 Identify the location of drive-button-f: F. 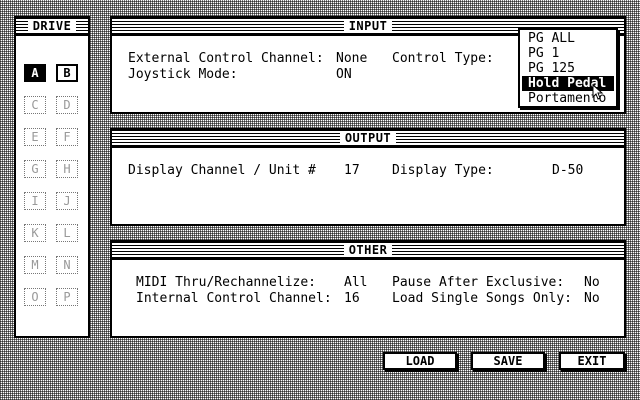
(67, 137).